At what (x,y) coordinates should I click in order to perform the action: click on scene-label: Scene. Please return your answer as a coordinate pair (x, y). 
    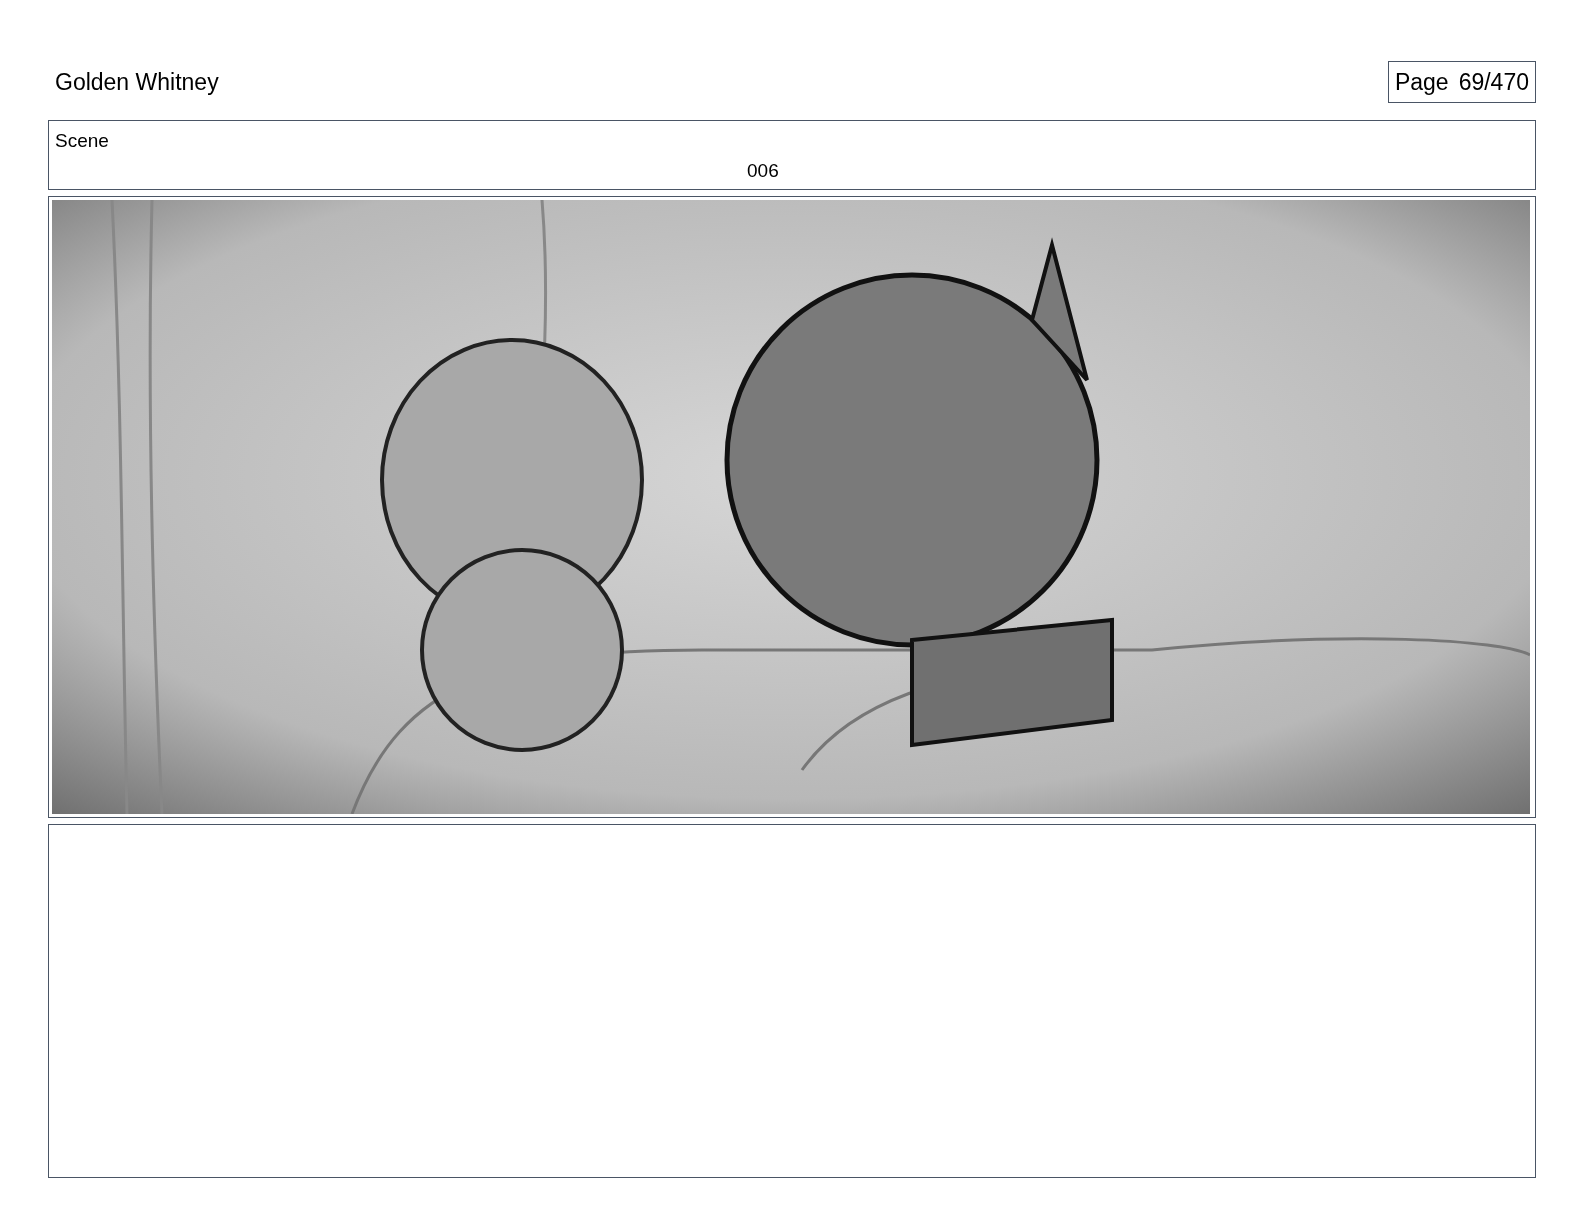
    Looking at the image, I should click on (82, 141).